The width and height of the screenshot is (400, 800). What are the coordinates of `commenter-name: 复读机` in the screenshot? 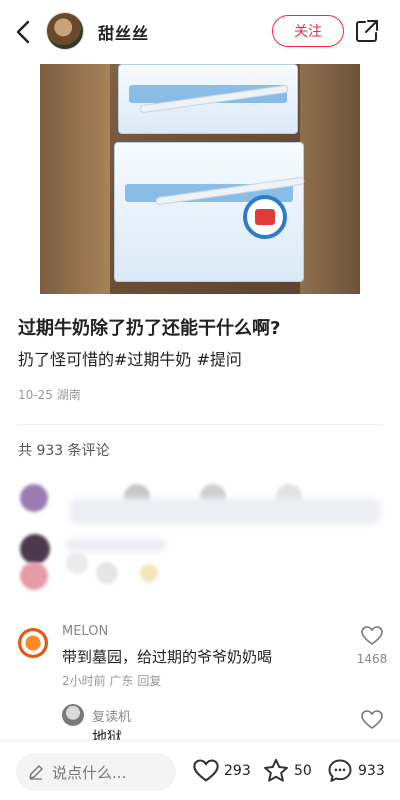 It's located at (111, 715).